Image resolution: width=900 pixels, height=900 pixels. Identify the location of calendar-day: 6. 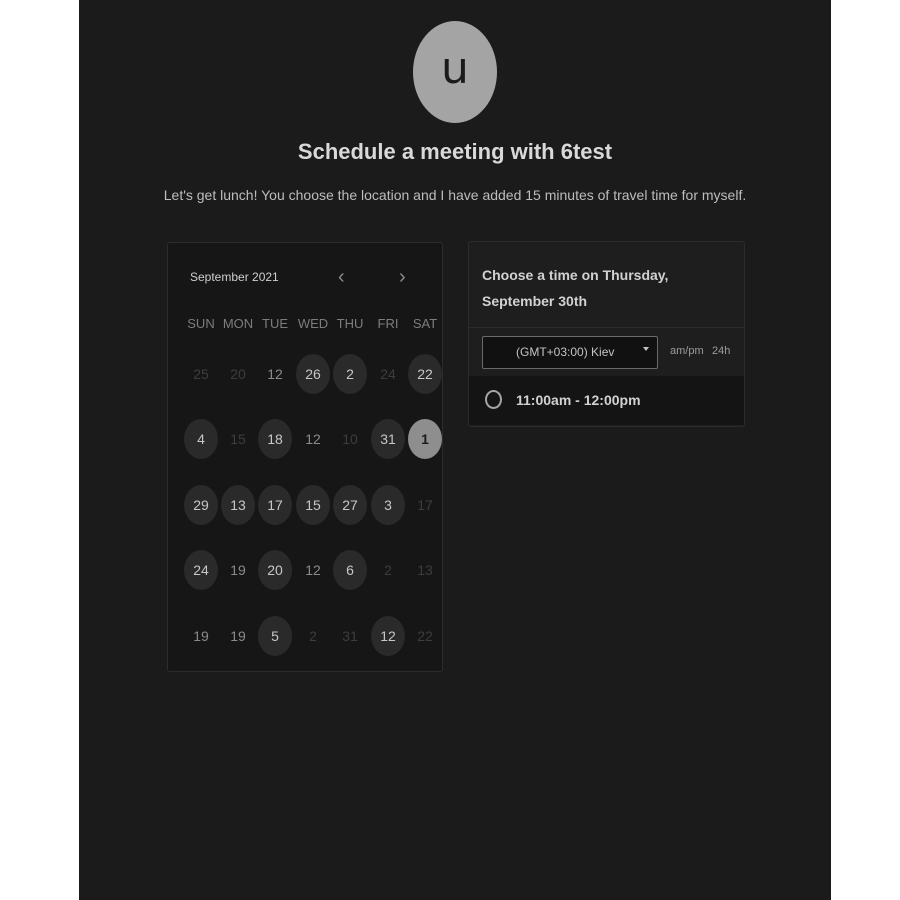
(350, 570).